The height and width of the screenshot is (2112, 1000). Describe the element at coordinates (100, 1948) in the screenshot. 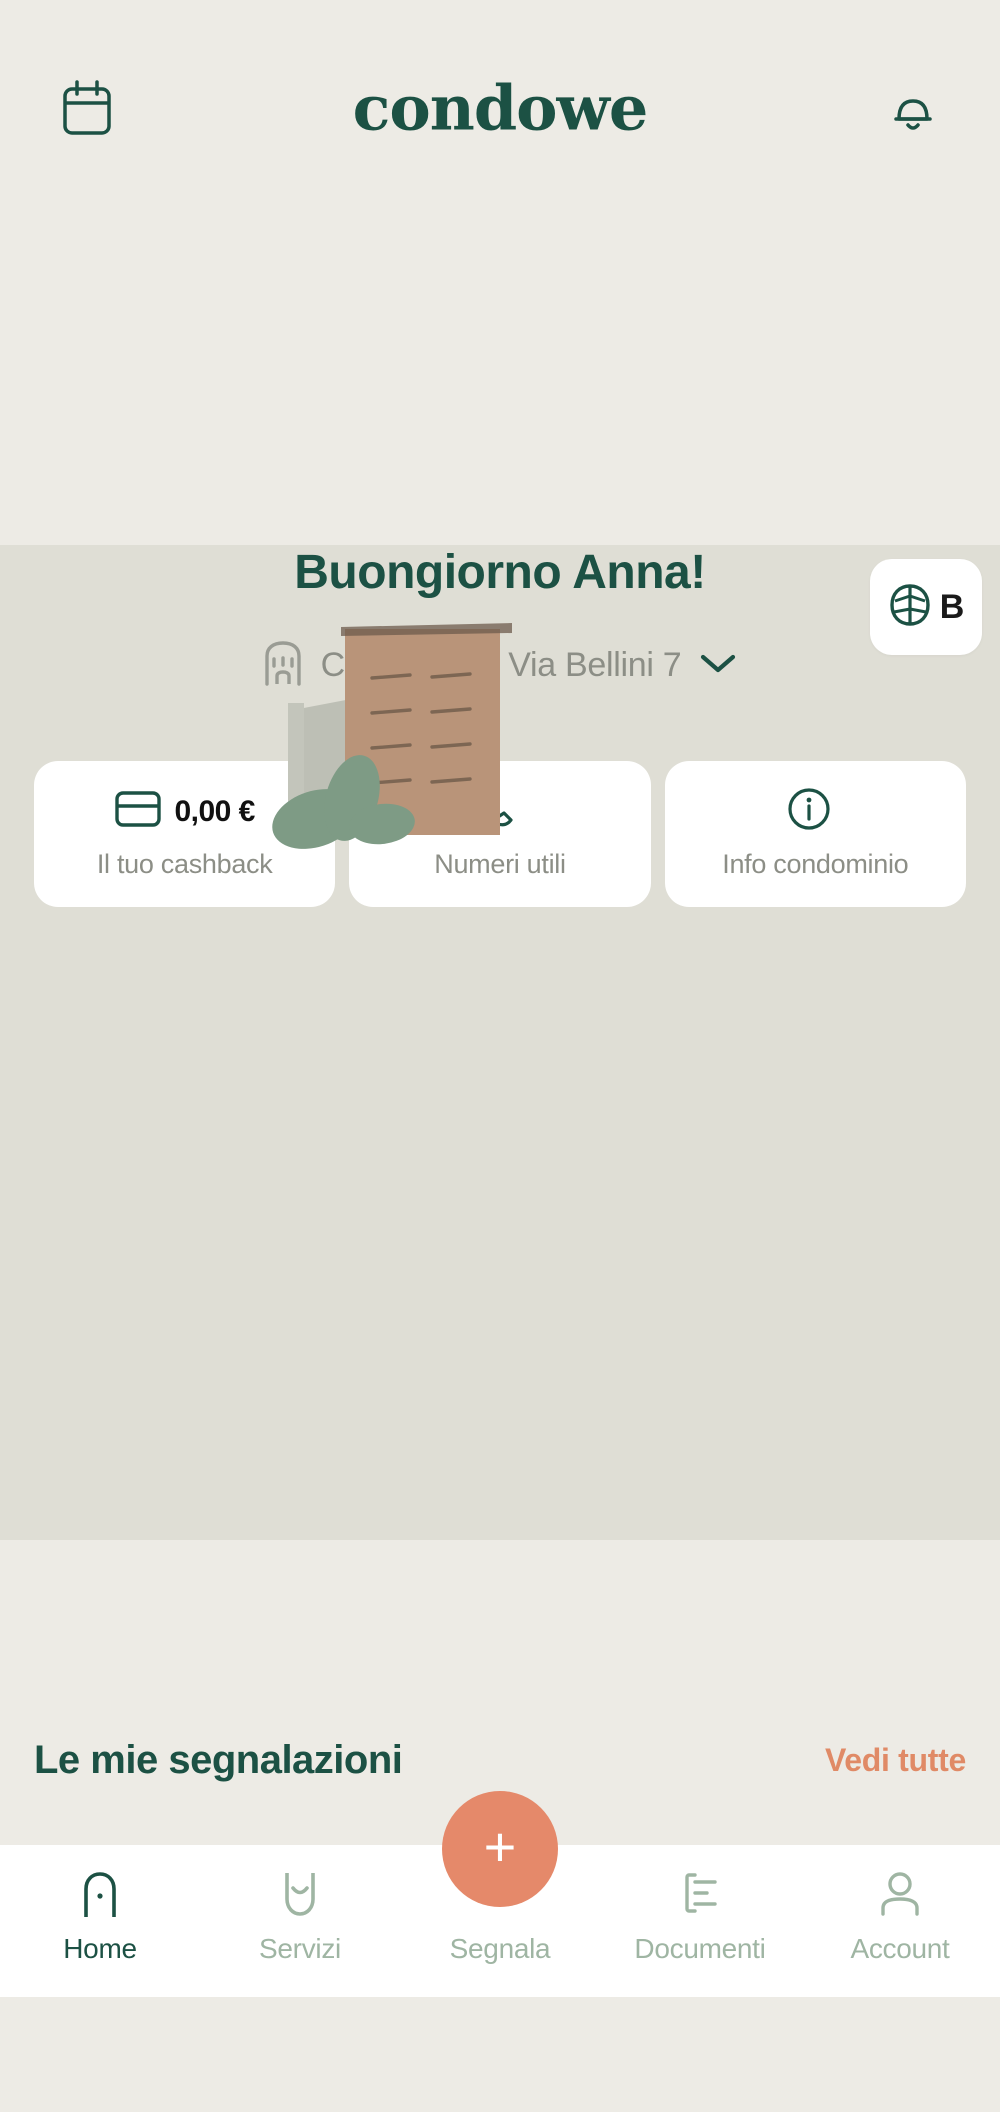

I see `nav-label-home: Home` at that location.